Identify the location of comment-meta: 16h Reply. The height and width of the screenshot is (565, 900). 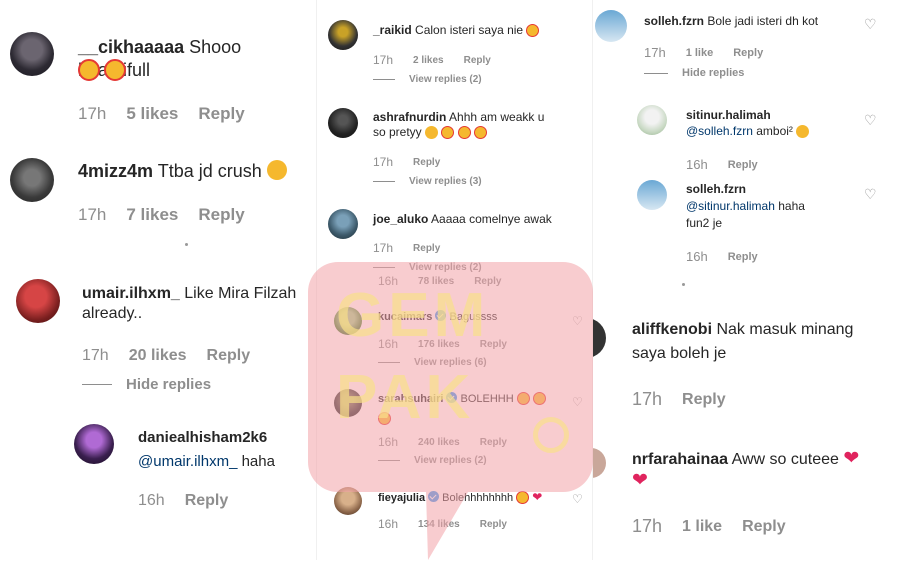
(732, 256).